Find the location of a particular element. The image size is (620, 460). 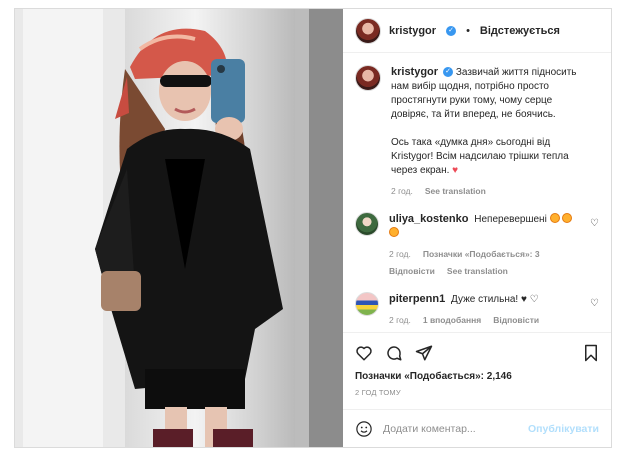

caption-see-translation: See translation is located at coordinates (455, 191).